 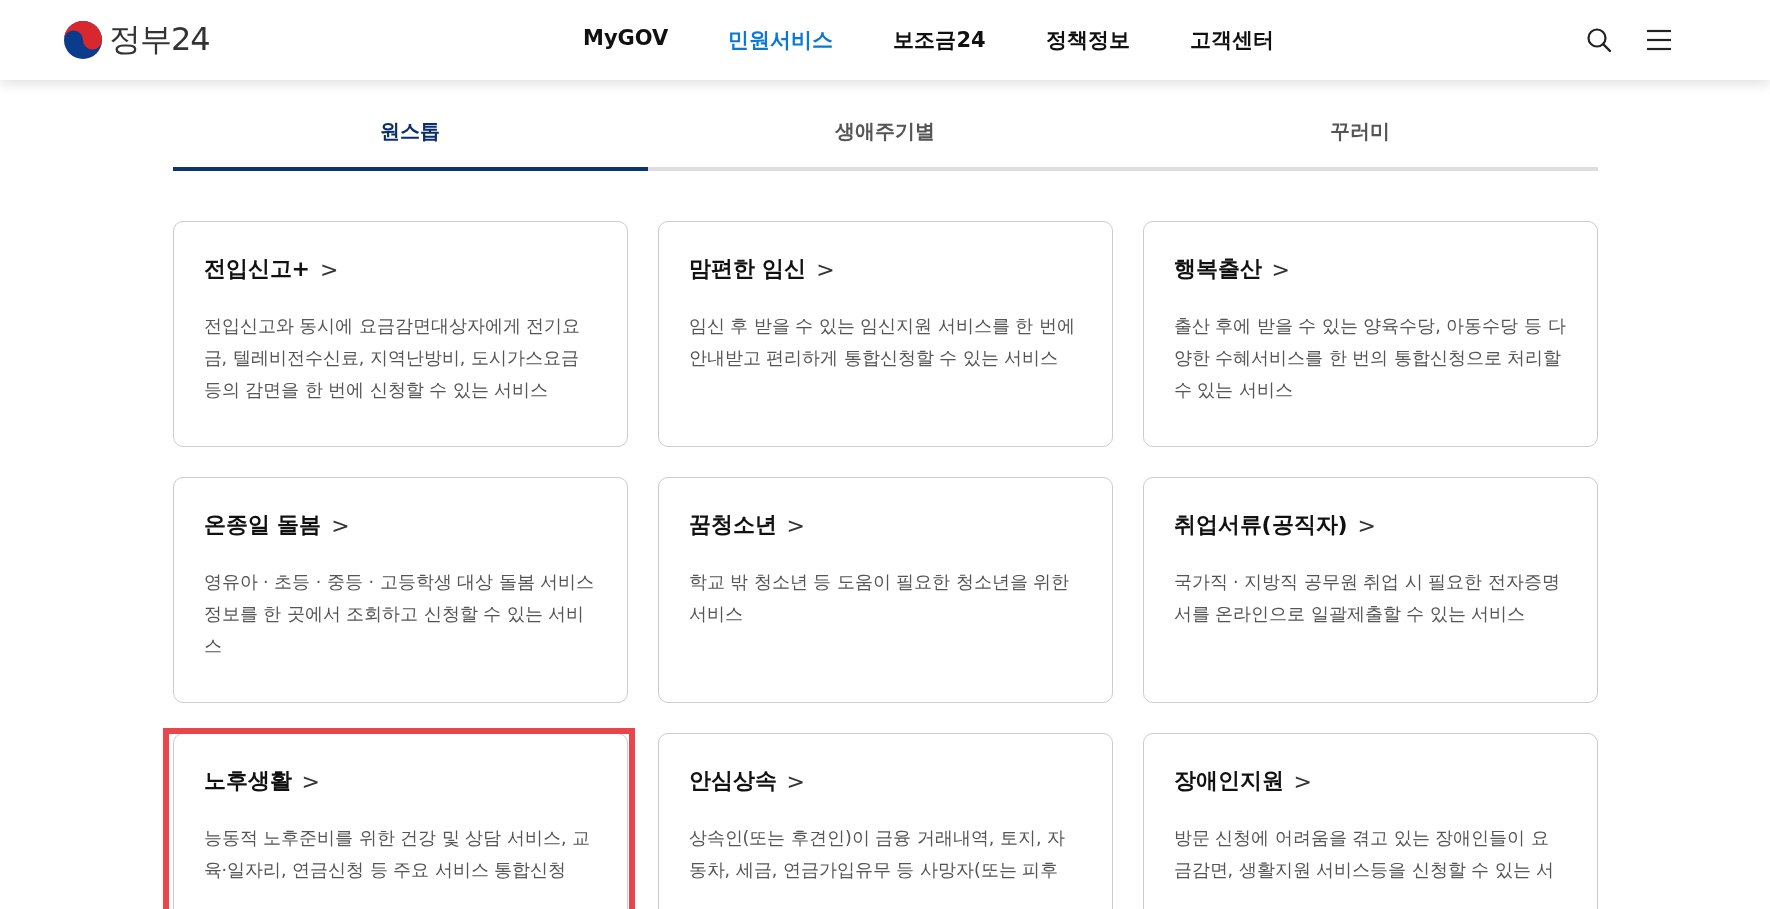 I want to click on nav-link: 정책정보, so click(x=1087, y=40).